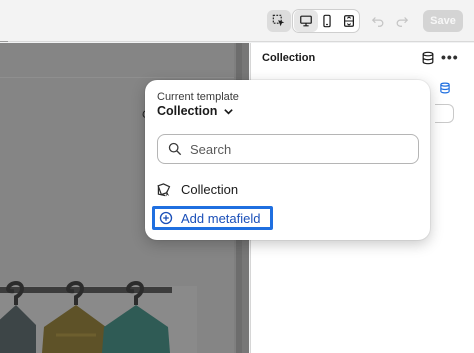 The width and height of the screenshot is (474, 353). What do you see at coordinates (187, 111) in the screenshot?
I see `template-name: Collection` at bounding box center [187, 111].